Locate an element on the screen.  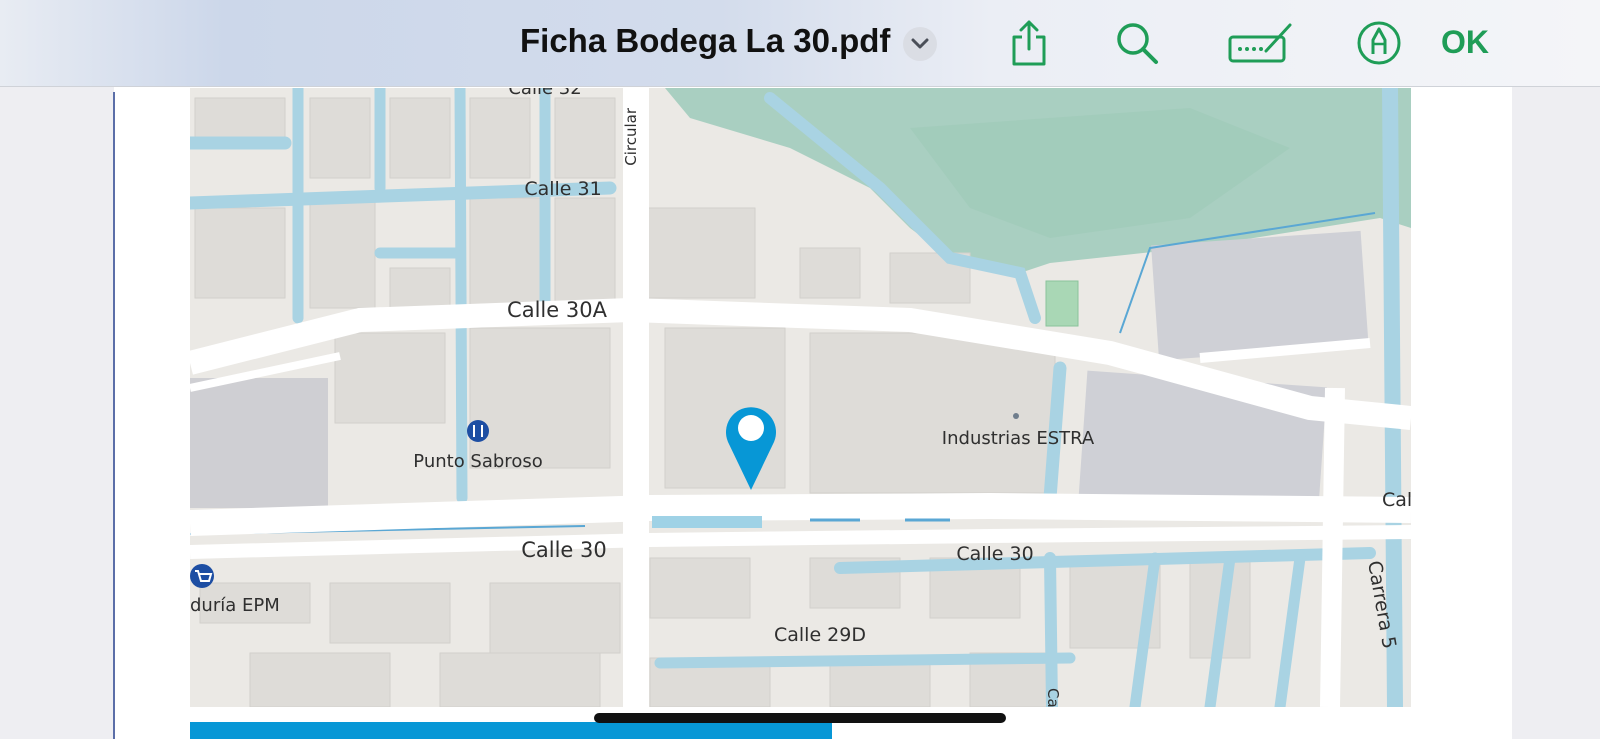
street-label-ca: Ca is located at coordinates (1053, 697).